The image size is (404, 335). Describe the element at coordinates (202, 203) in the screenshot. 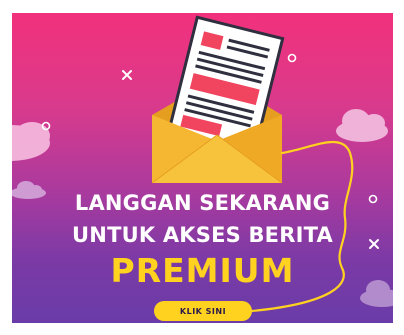

I see `headline-line-1: LANGGAN SEKARANG` at that location.